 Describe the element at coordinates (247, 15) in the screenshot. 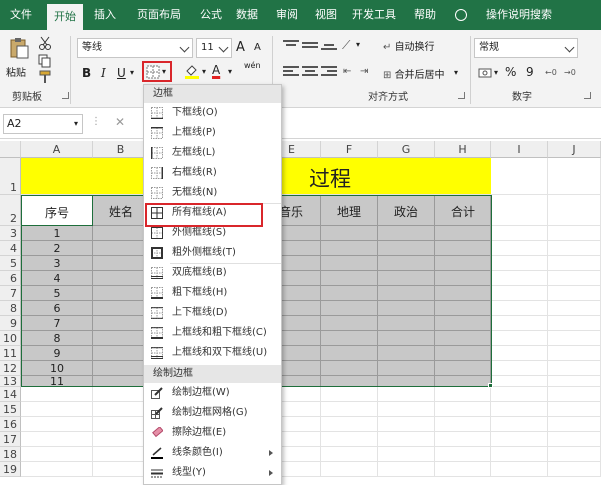

I see `tab-data: 数据` at that location.